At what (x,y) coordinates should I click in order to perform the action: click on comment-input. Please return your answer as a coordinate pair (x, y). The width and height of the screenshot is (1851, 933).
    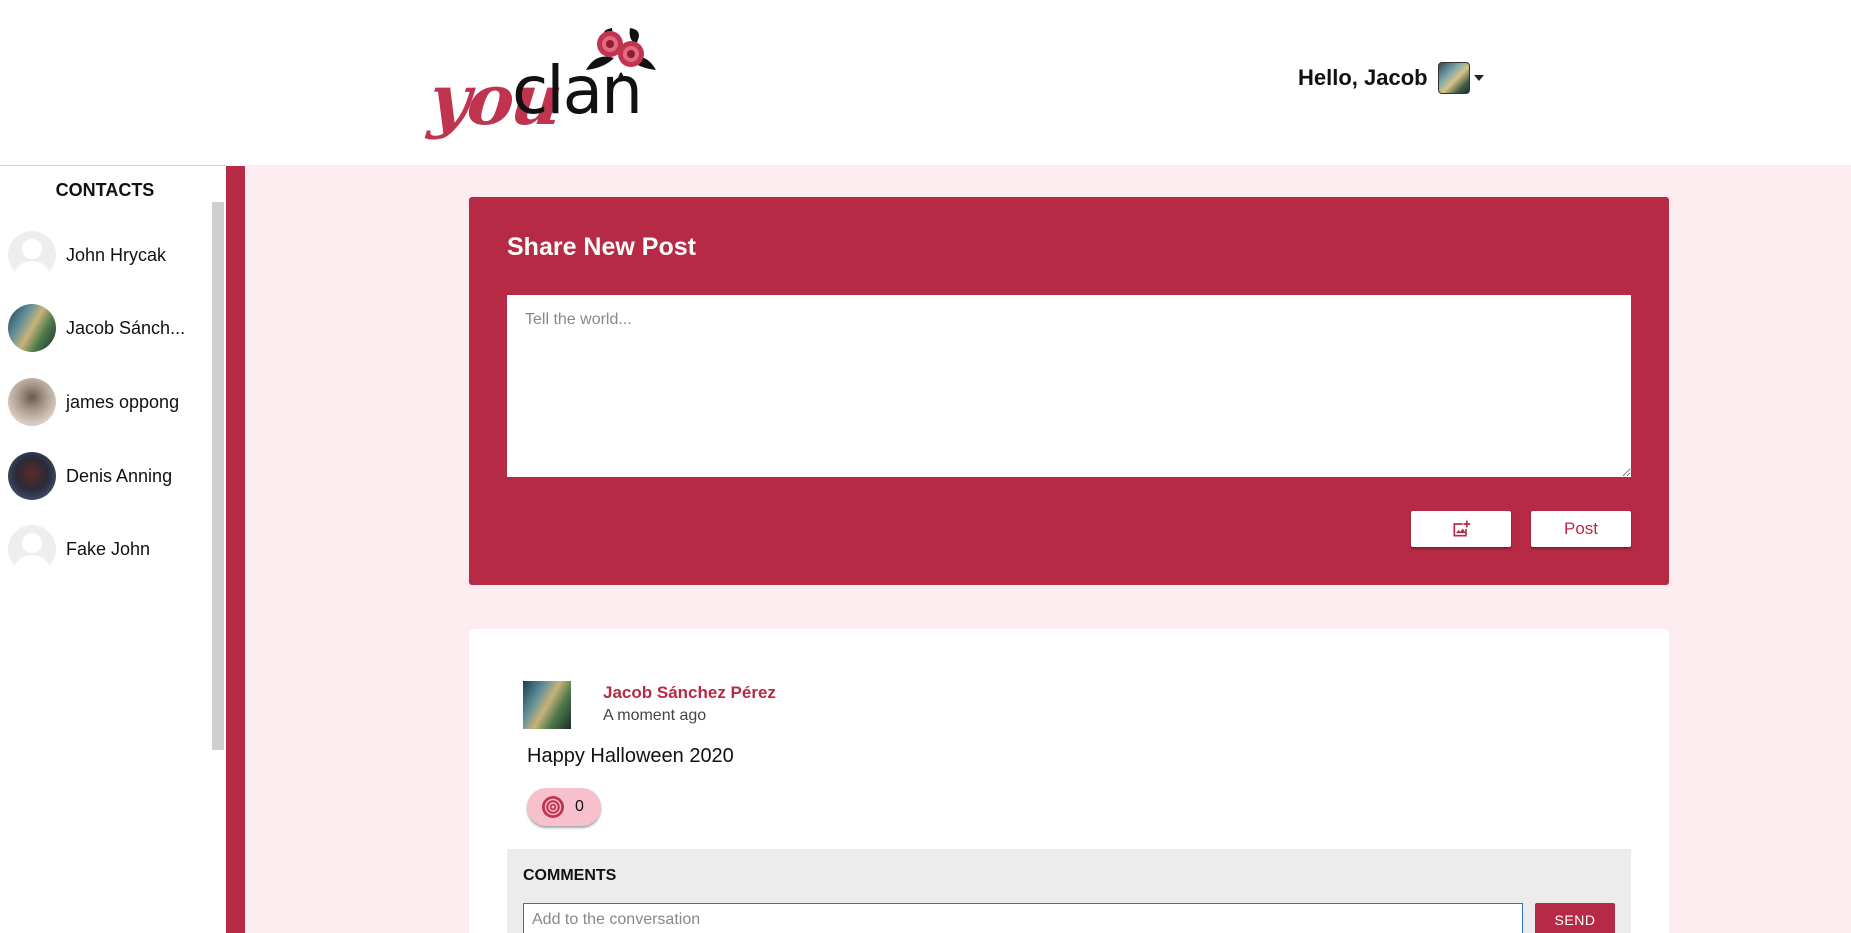
    Looking at the image, I should click on (1023, 918).